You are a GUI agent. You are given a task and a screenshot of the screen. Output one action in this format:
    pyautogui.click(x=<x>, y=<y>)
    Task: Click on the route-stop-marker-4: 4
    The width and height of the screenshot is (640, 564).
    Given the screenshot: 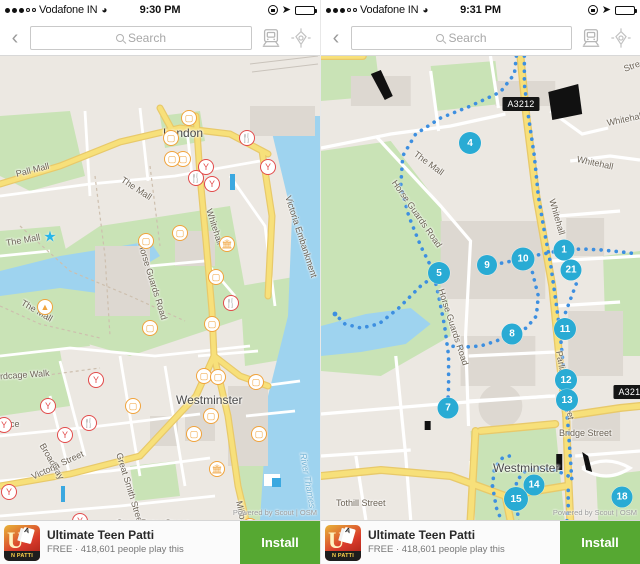 What is the action you would take?
    pyautogui.click(x=470, y=143)
    